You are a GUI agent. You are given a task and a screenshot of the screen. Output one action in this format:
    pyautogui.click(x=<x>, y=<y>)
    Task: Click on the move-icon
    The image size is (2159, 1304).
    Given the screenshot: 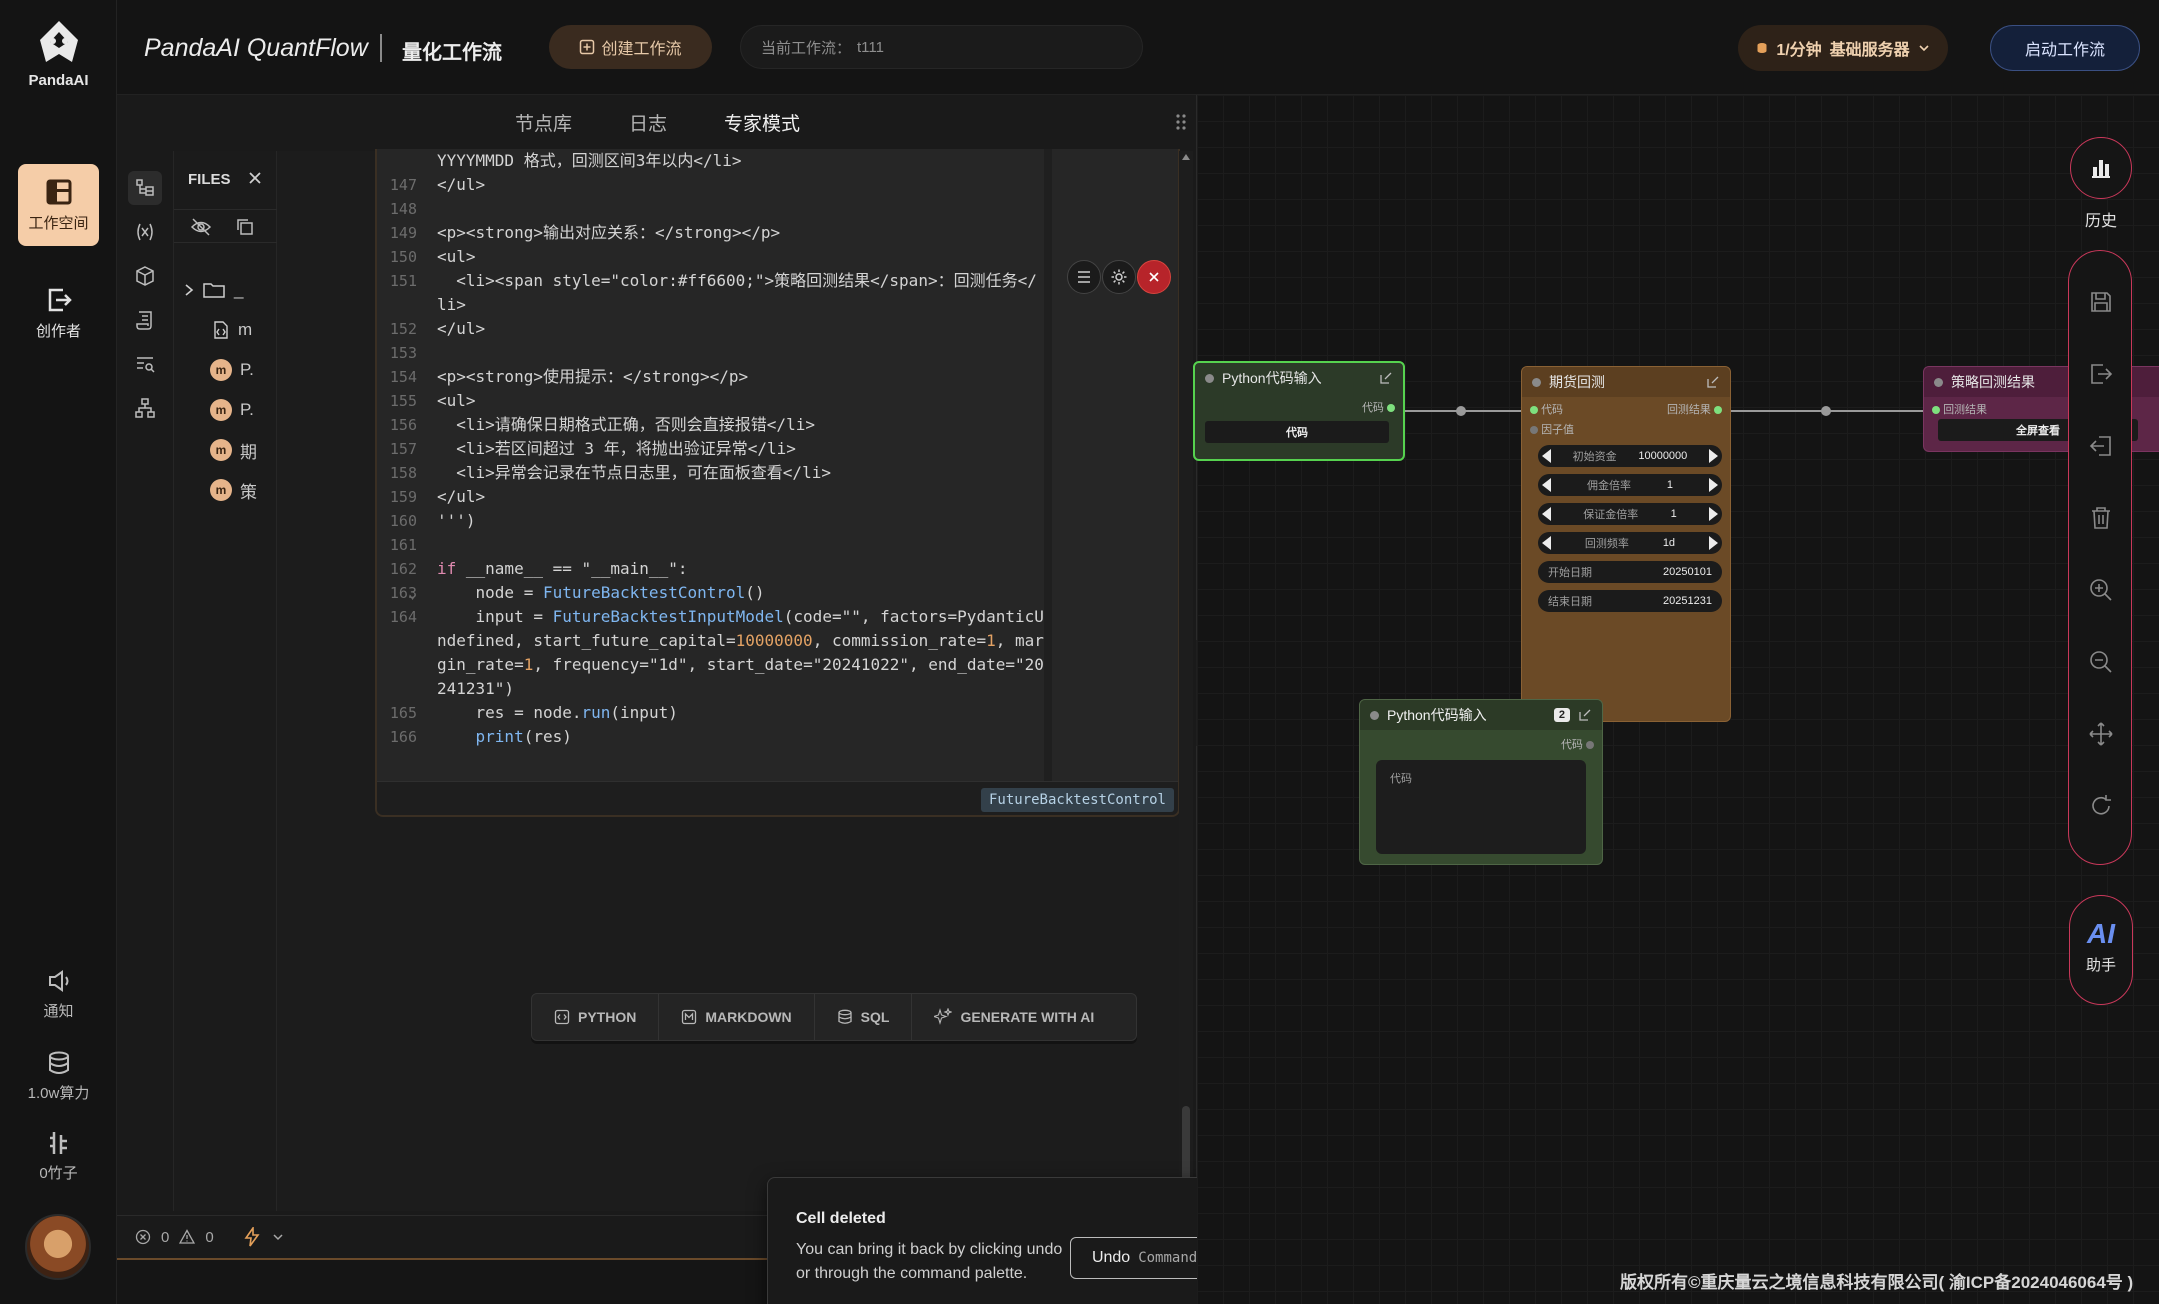 What is the action you would take?
    pyautogui.click(x=2101, y=734)
    